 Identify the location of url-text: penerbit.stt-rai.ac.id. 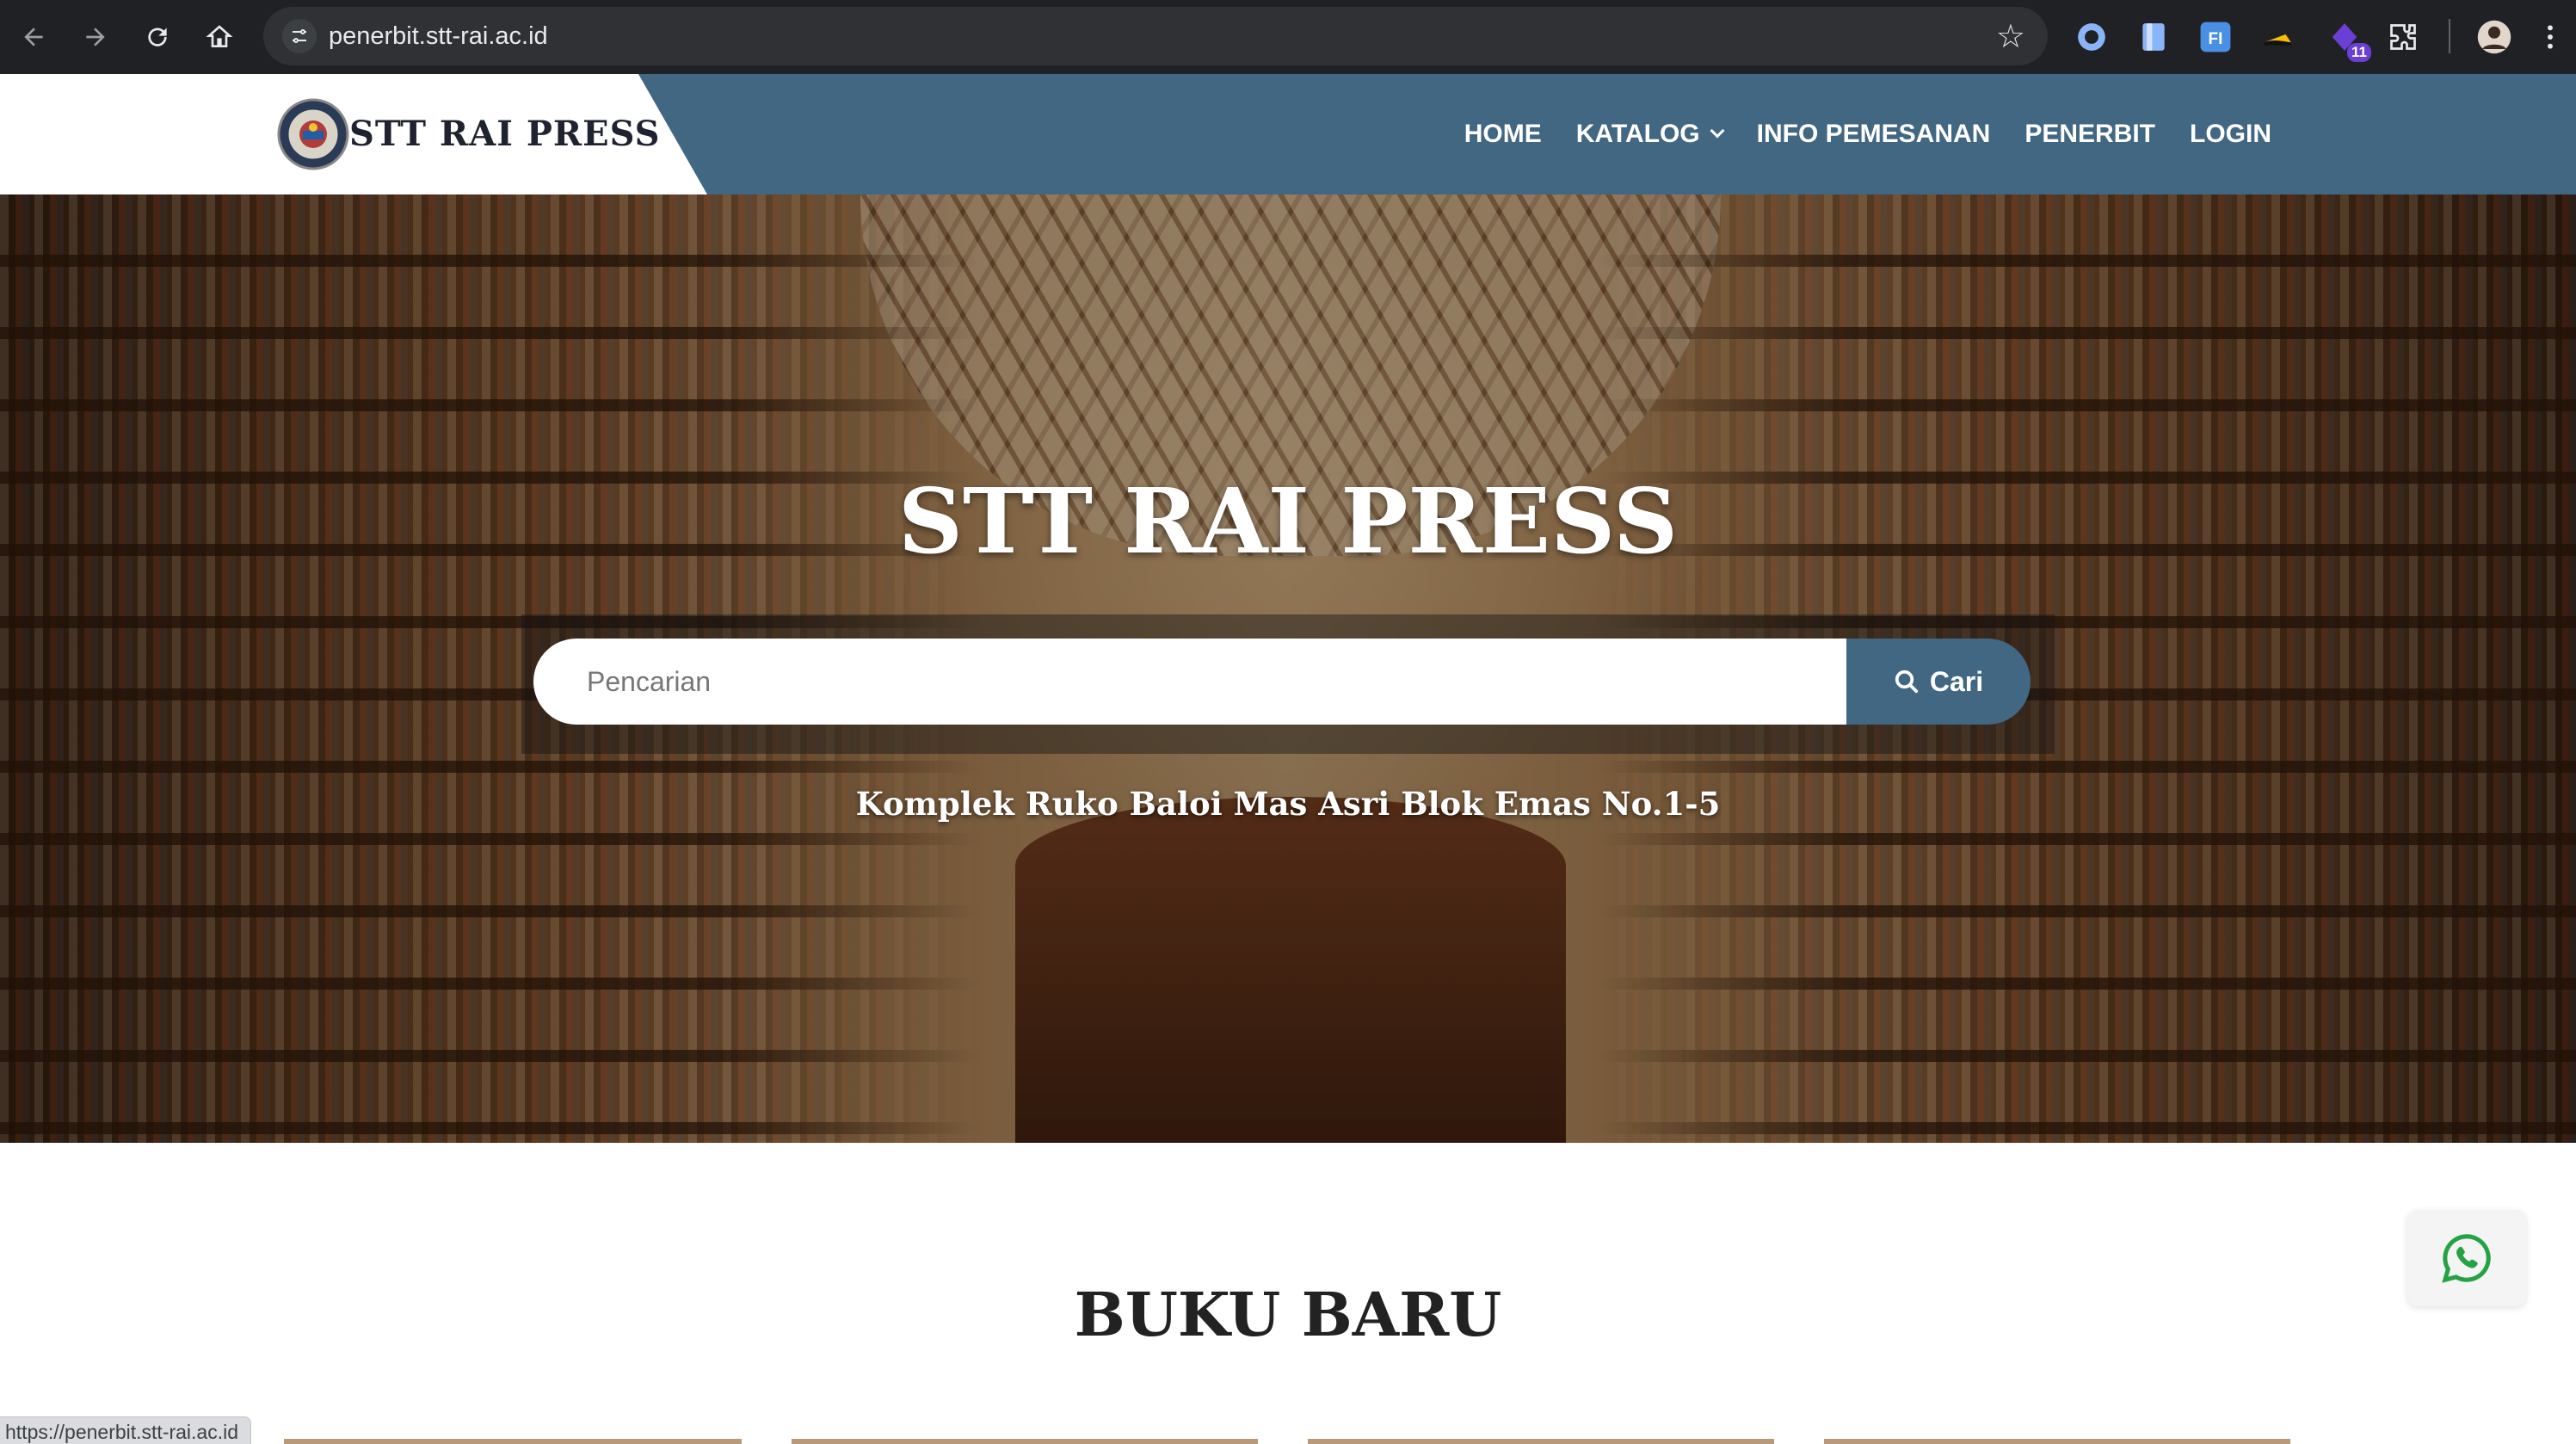
(438, 36).